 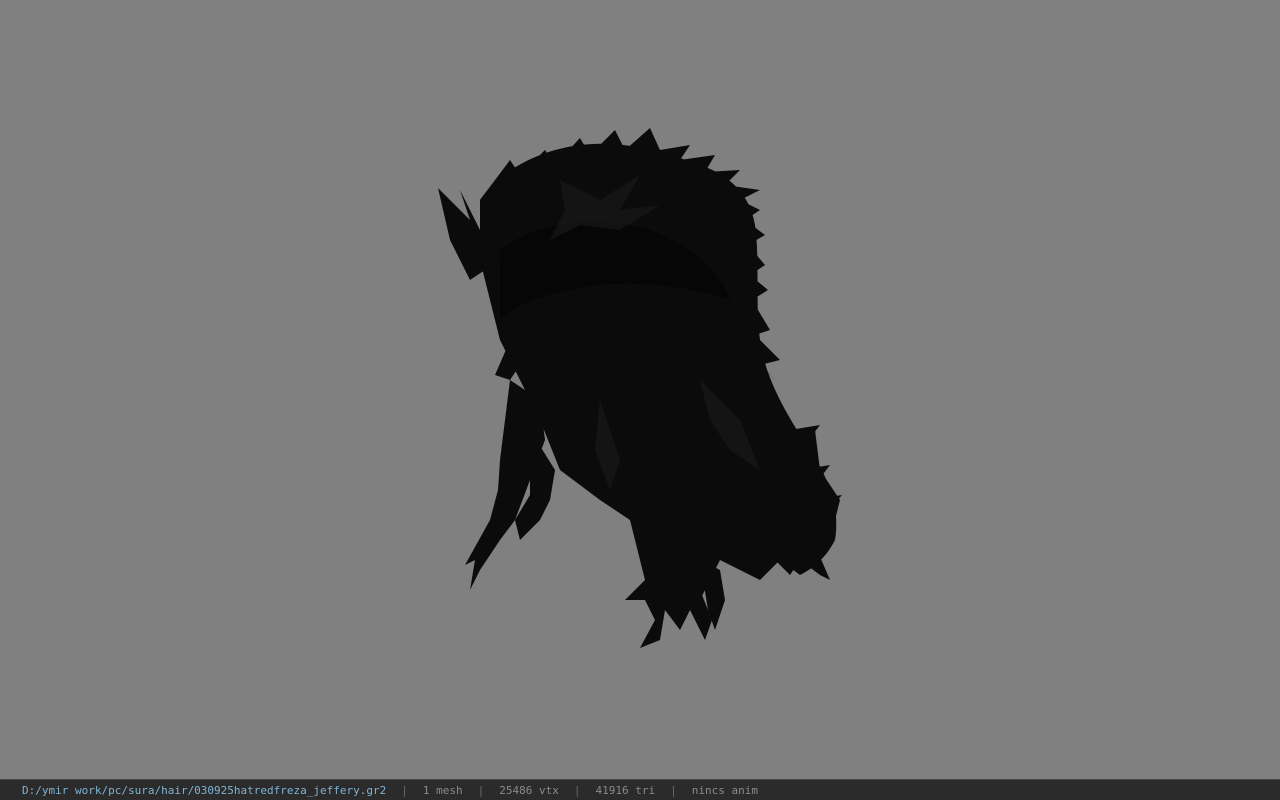 I want to click on anim-status-label: nincs anim, so click(x=724, y=790).